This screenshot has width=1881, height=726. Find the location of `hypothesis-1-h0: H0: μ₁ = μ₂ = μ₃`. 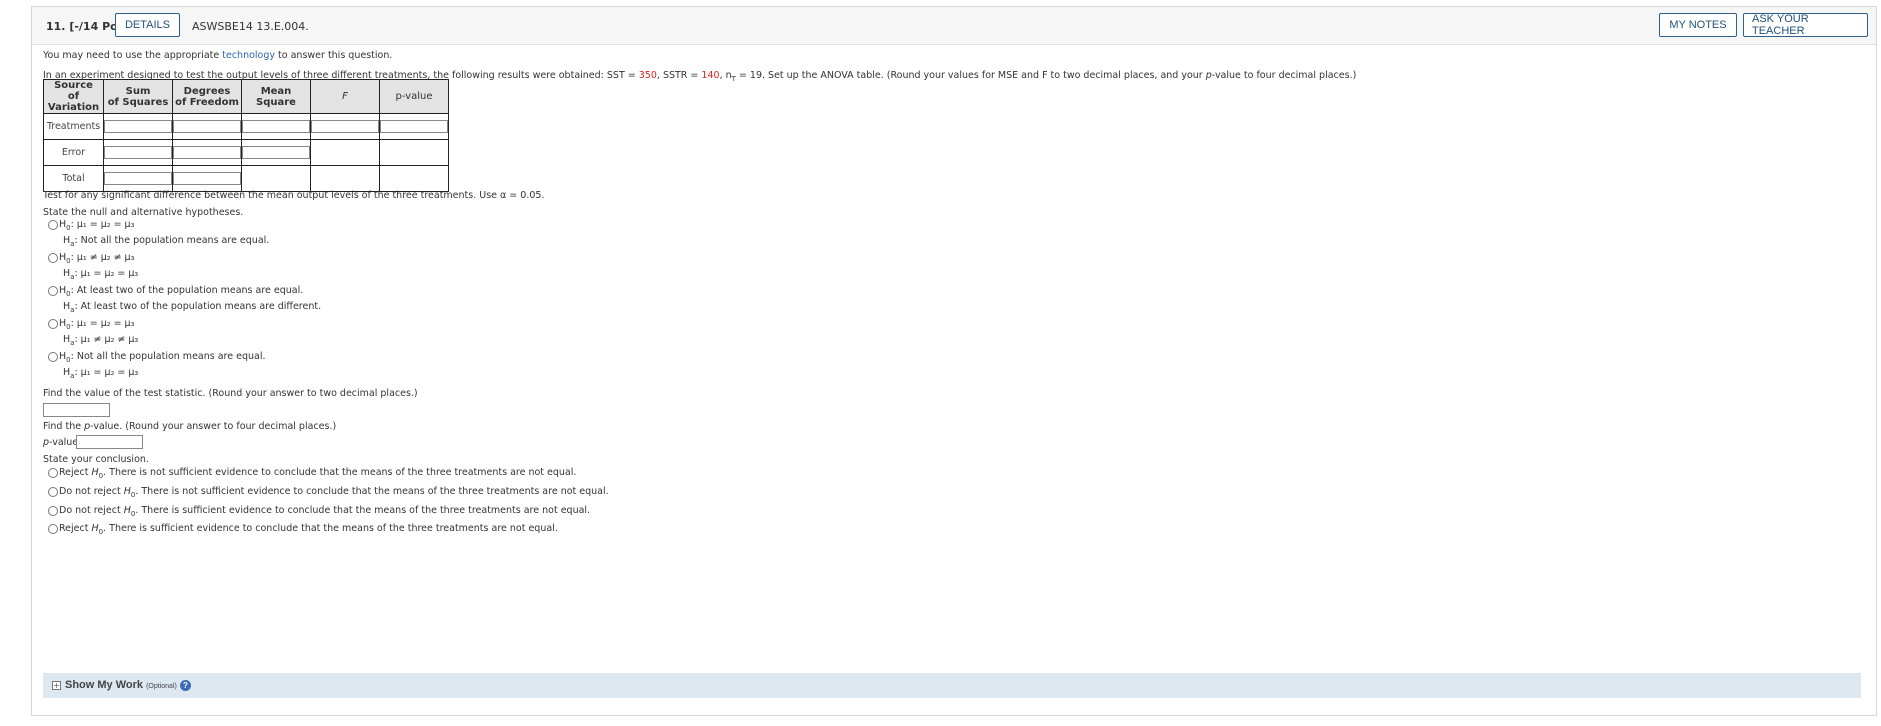

hypothesis-1-h0: H0: μ₁ = μ₂ = μ₃ is located at coordinates (97, 225).